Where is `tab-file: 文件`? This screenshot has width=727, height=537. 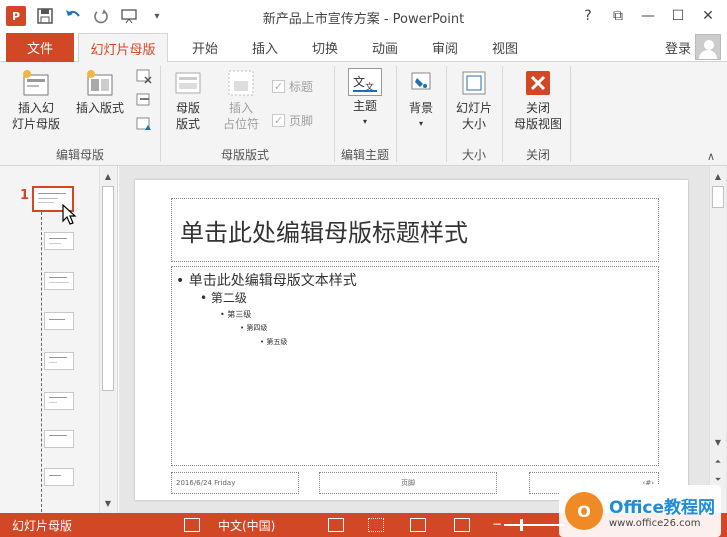 tab-file: 文件 is located at coordinates (40, 47).